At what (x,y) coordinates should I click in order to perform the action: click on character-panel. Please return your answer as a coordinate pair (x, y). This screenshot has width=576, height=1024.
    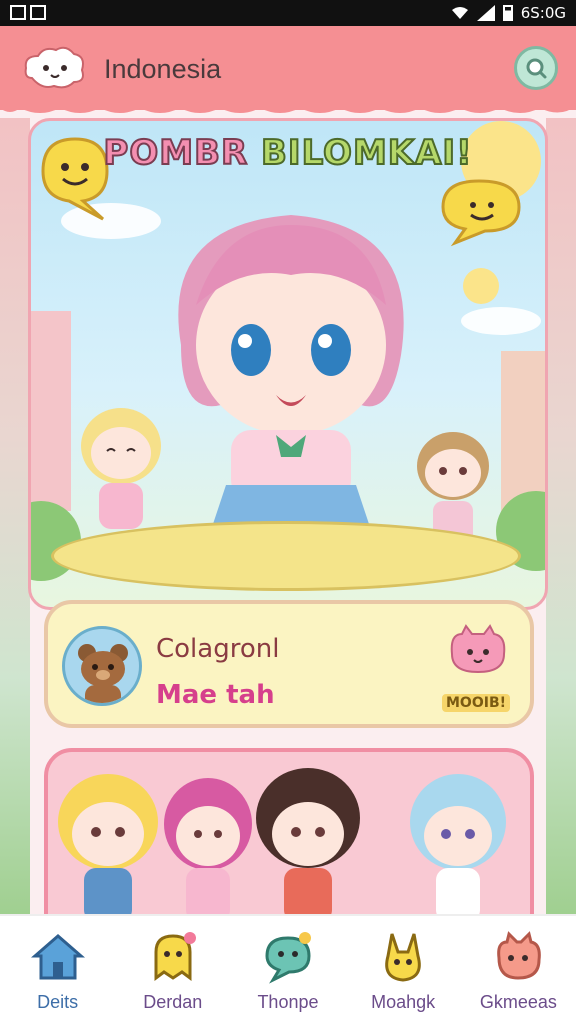
    Looking at the image, I should click on (289, 833).